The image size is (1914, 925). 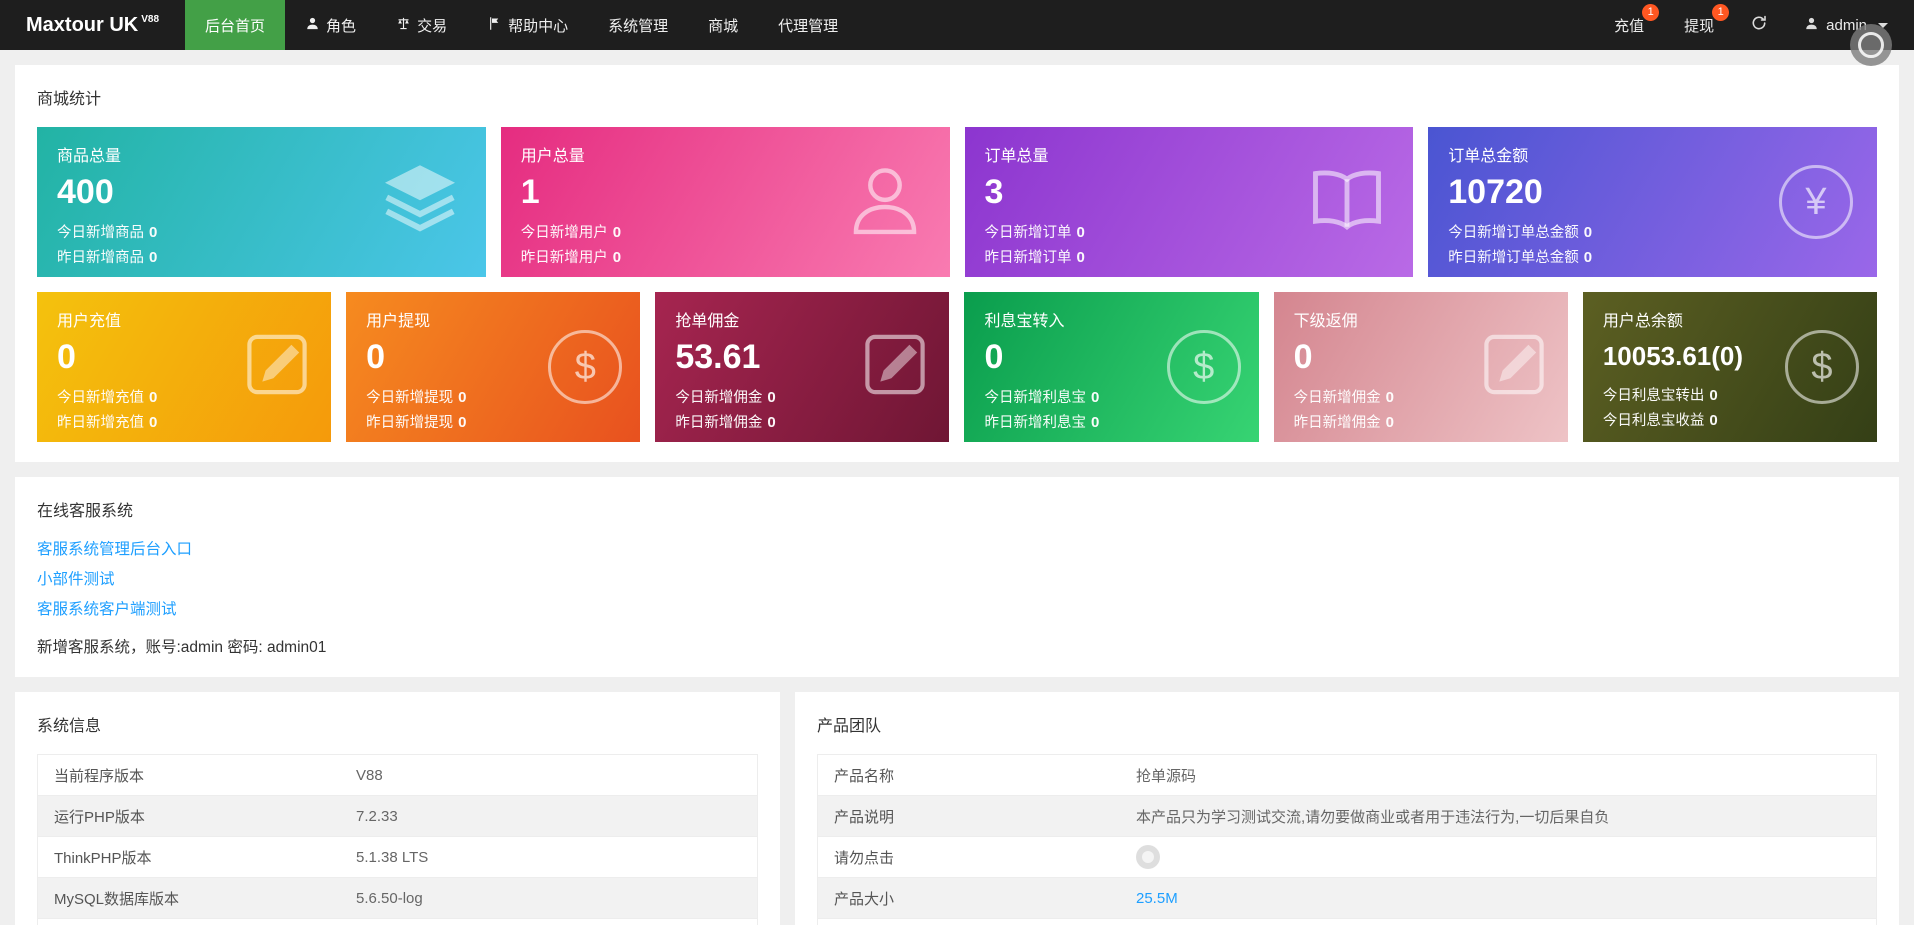 What do you see at coordinates (261, 202) in the screenshot?
I see `stat-card-products-total: 商品总量 400 今日新增商品 0 昨日新增商品 0` at bounding box center [261, 202].